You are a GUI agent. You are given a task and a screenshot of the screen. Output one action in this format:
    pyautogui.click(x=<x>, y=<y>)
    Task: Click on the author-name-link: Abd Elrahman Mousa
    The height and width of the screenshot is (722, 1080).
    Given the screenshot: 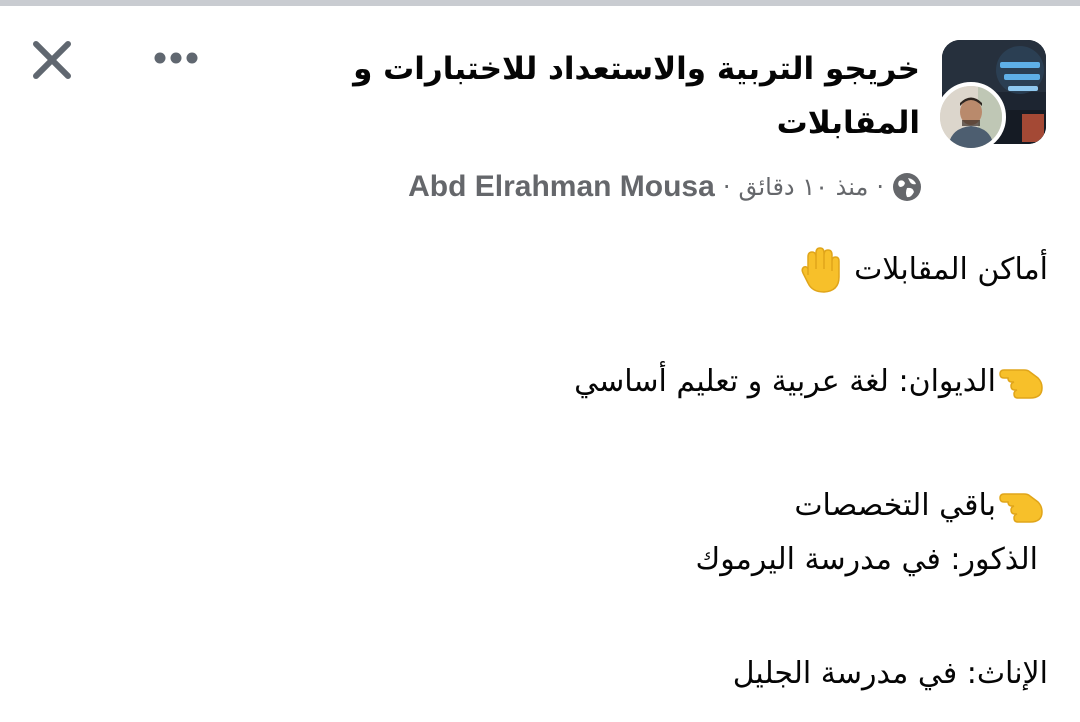 What is the action you would take?
    pyautogui.click(x=561, y=187)
    